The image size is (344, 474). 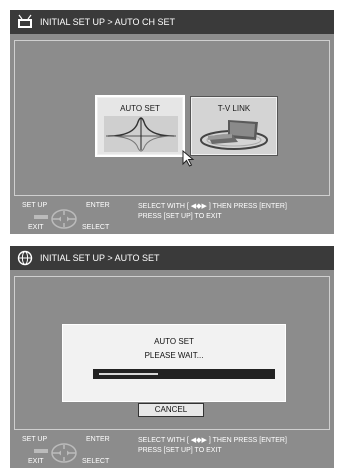 I want to click on signal-waveform-icon, so click(x=141, y=134).